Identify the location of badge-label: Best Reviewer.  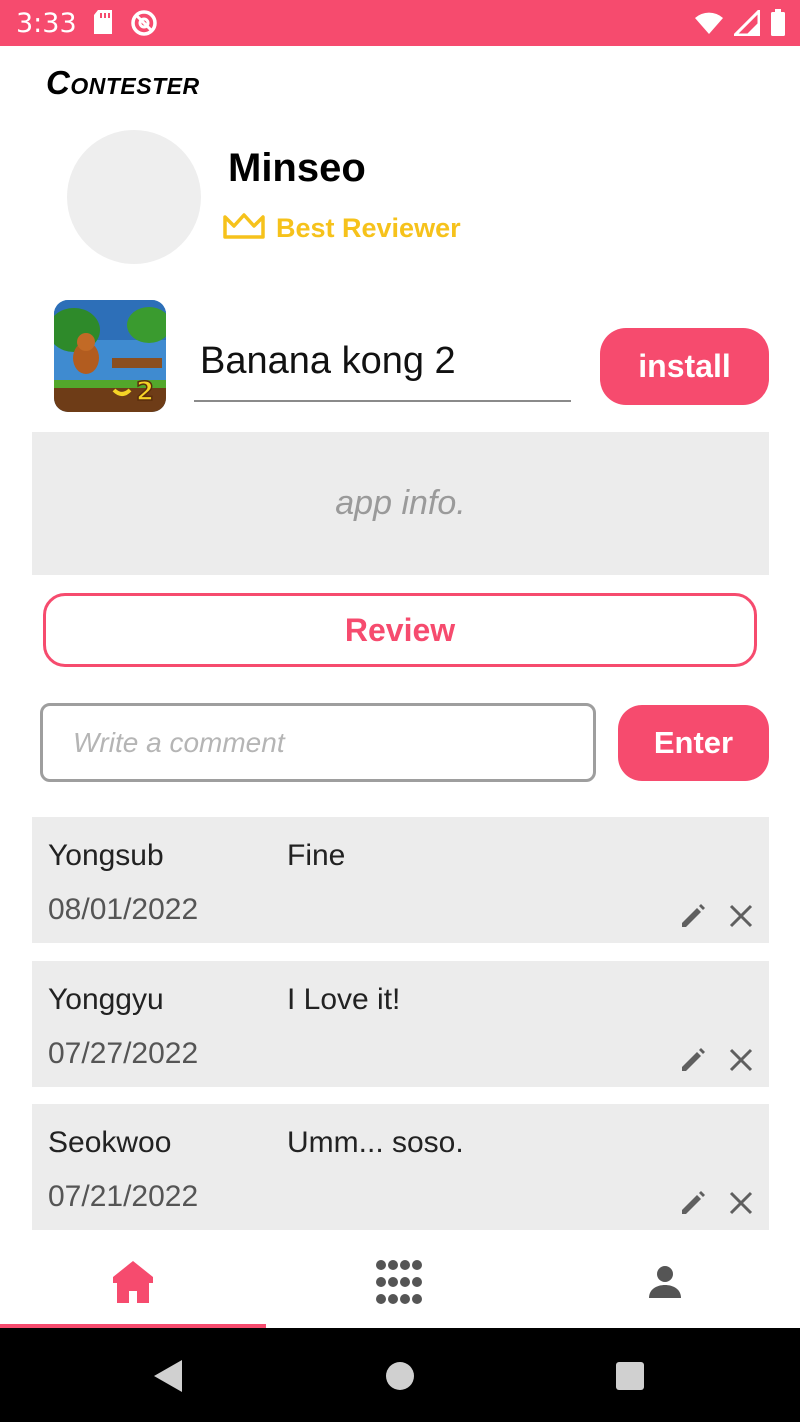
(368, 228).